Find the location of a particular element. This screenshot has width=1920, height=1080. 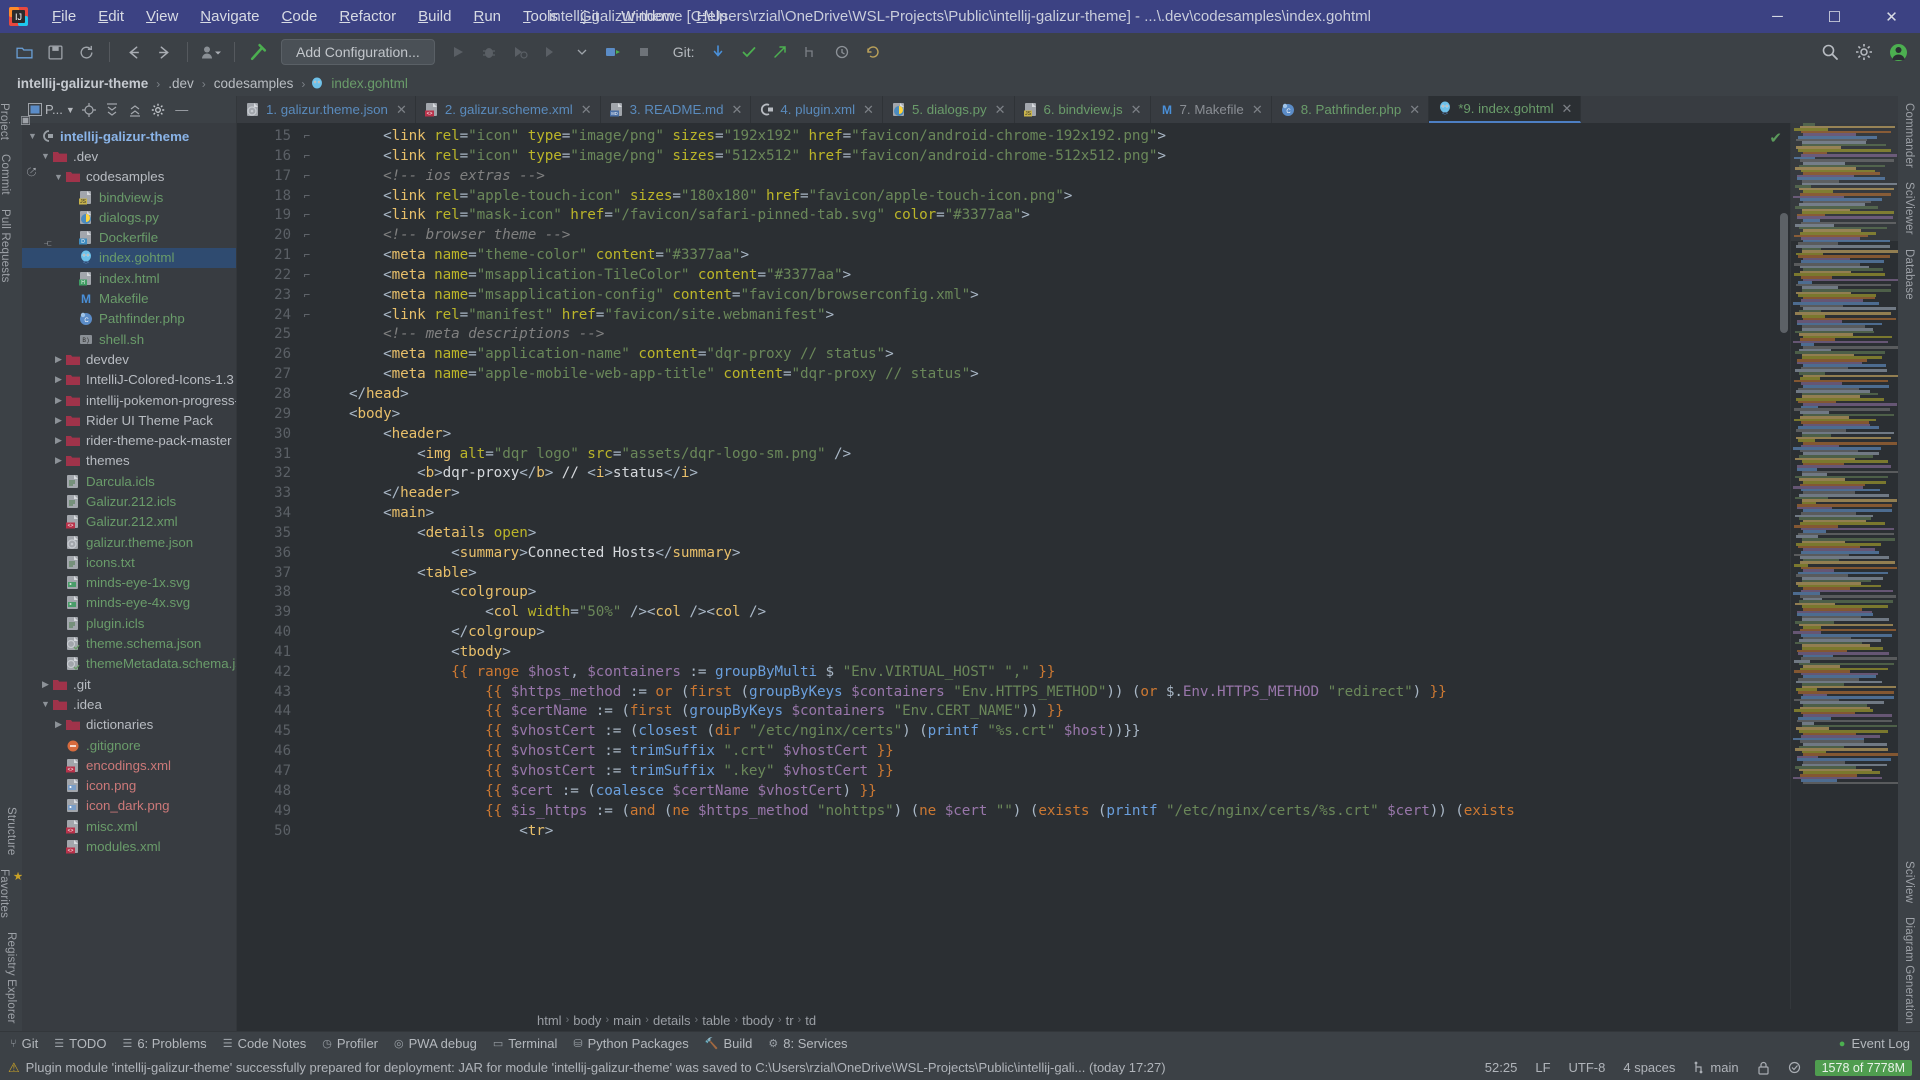

git-push-icon is located at coordinates (780, 52).